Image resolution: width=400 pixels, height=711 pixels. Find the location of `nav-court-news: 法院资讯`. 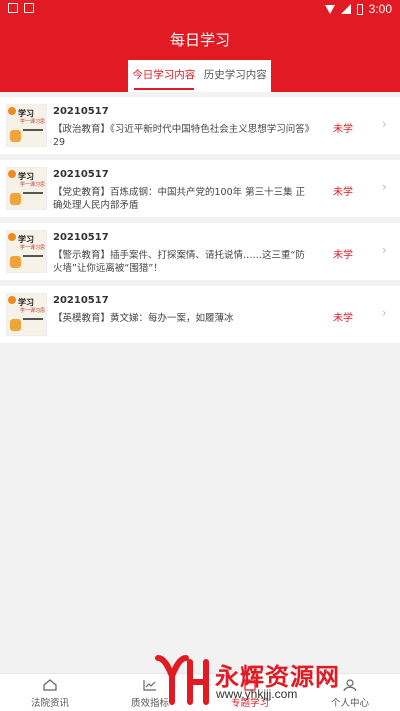

nav-court-news: 法院资讯 is located at coordinates (50, 692).